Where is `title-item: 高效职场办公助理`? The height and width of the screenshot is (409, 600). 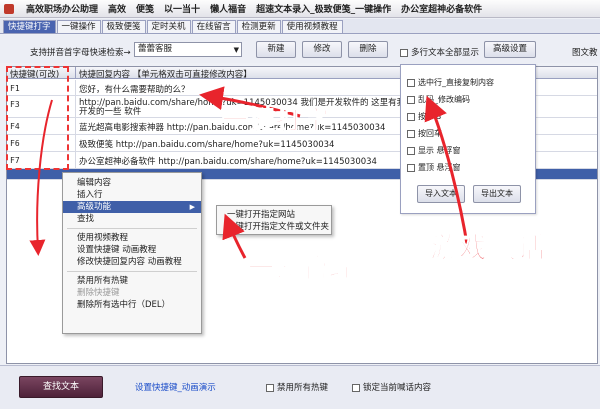 title-item: 高效职场办公助理 is located at coordinates (62, 10).